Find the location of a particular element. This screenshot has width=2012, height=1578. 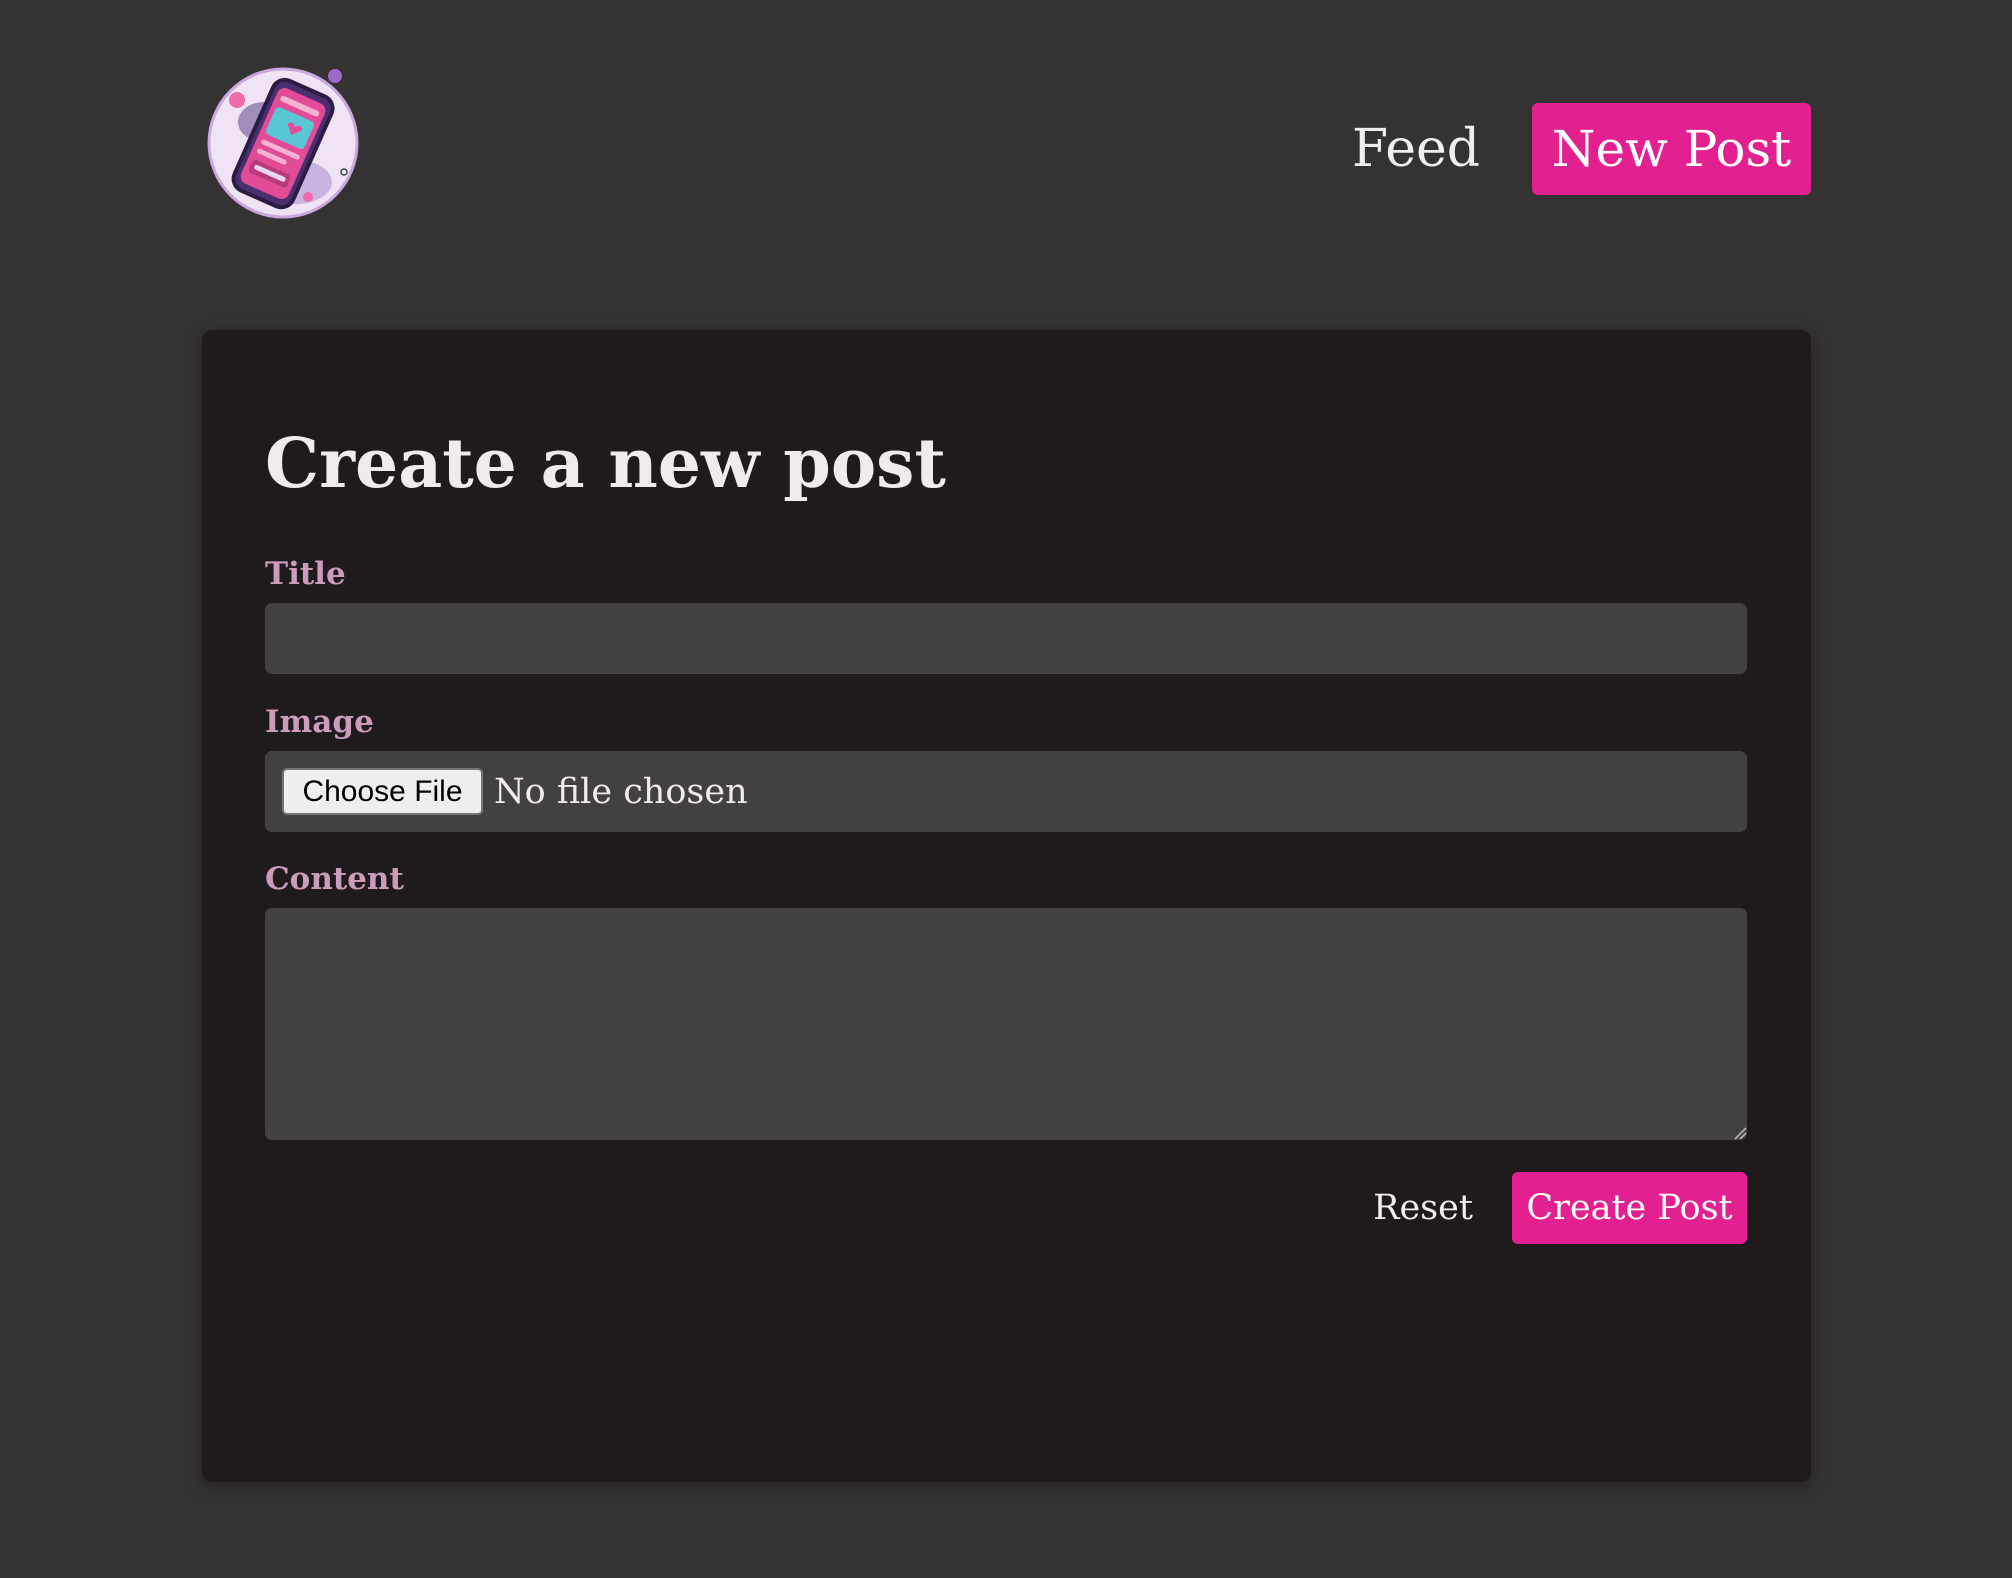

nav-feed-link: Feed is located at coordinates (1416, 149).